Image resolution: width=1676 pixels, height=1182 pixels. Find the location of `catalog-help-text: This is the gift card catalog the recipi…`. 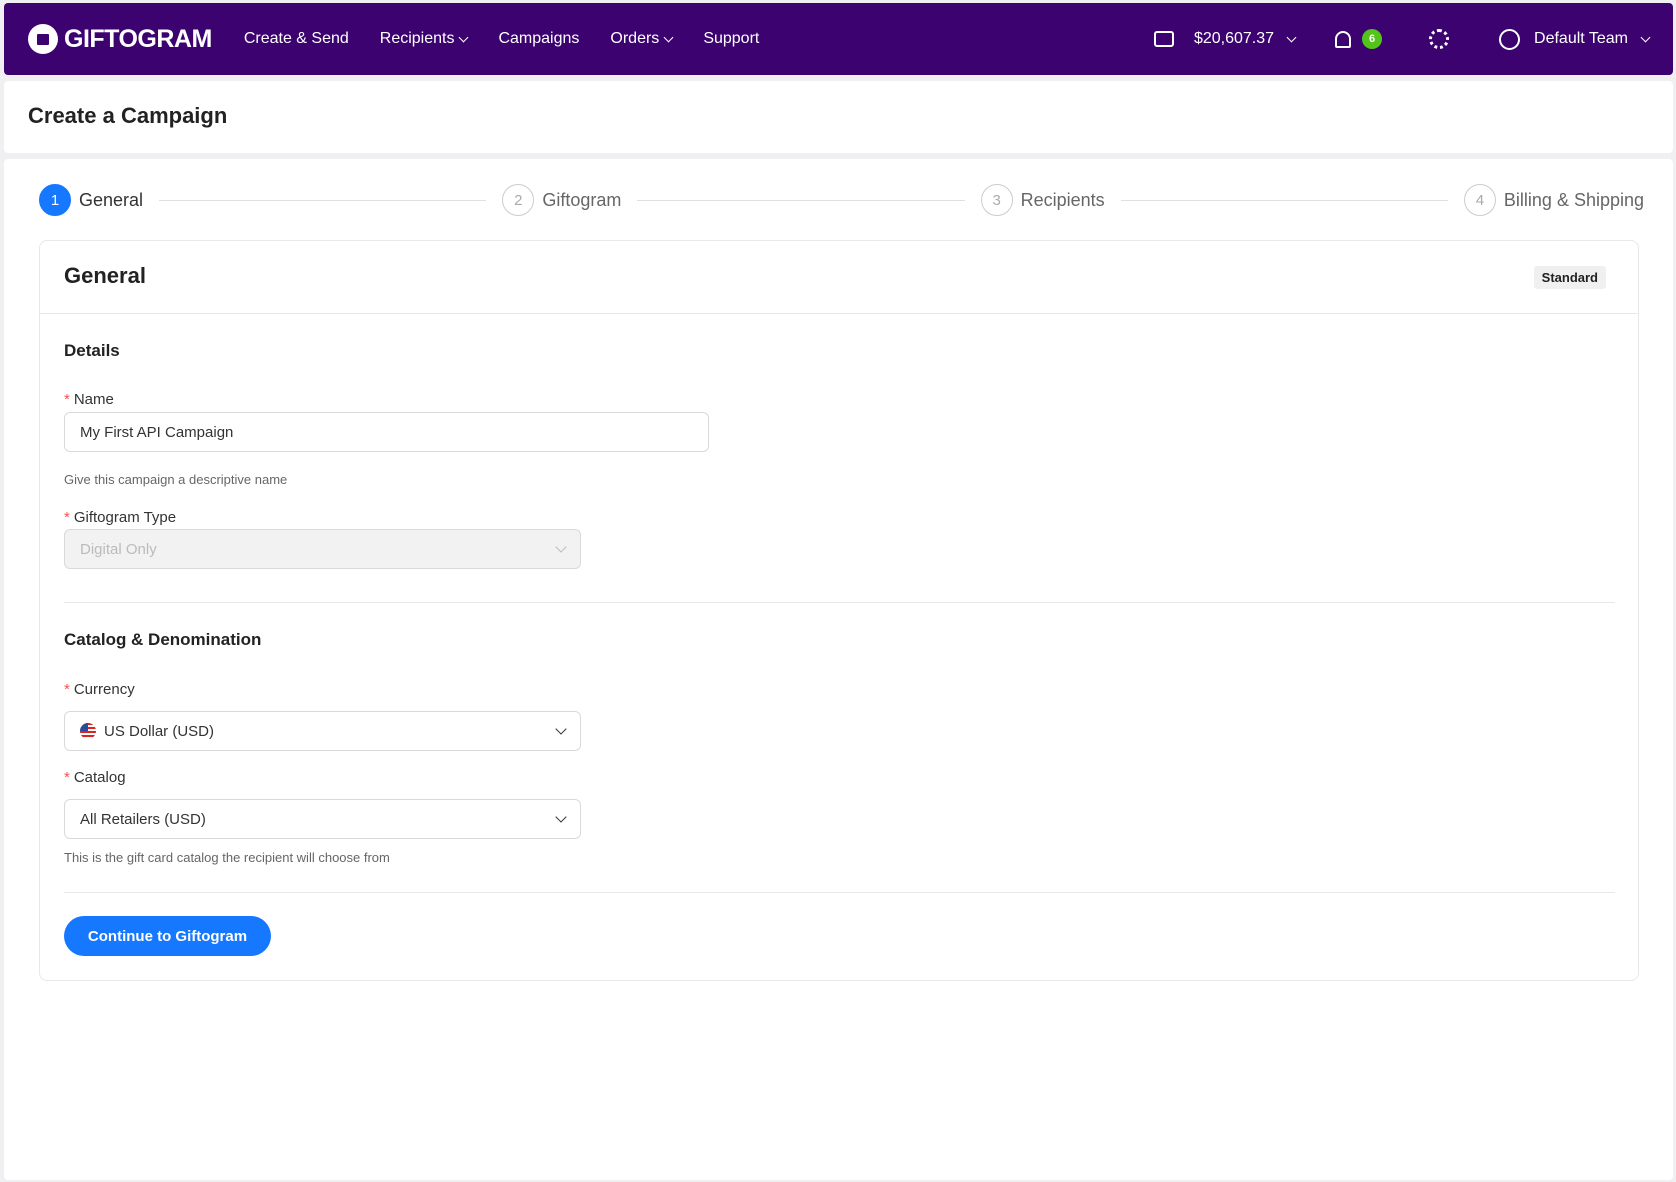

catalog-help-text: This is the gift card catalog the recipi… is located at coordinates (227, 857).